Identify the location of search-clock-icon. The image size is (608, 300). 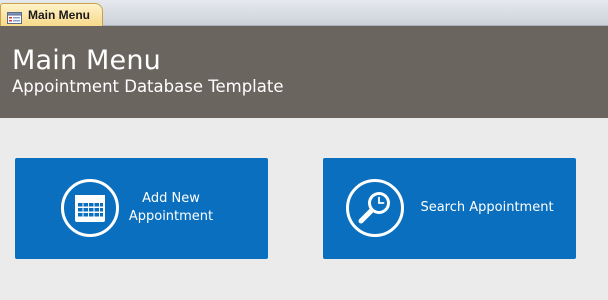
(375, 208).